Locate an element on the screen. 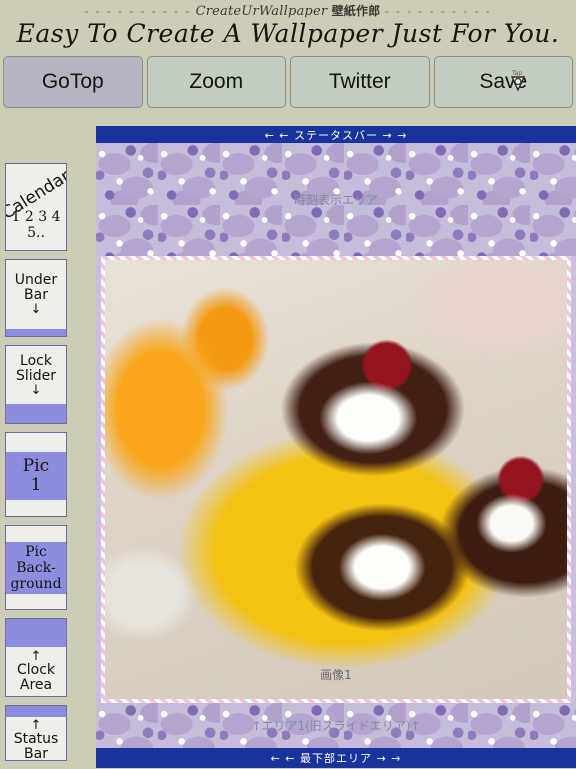 Image resolution: width=576 pixels, height=769 pixels. sidebar-item-lock-slider-label-1: Lock is located at coordinates (36, 360).